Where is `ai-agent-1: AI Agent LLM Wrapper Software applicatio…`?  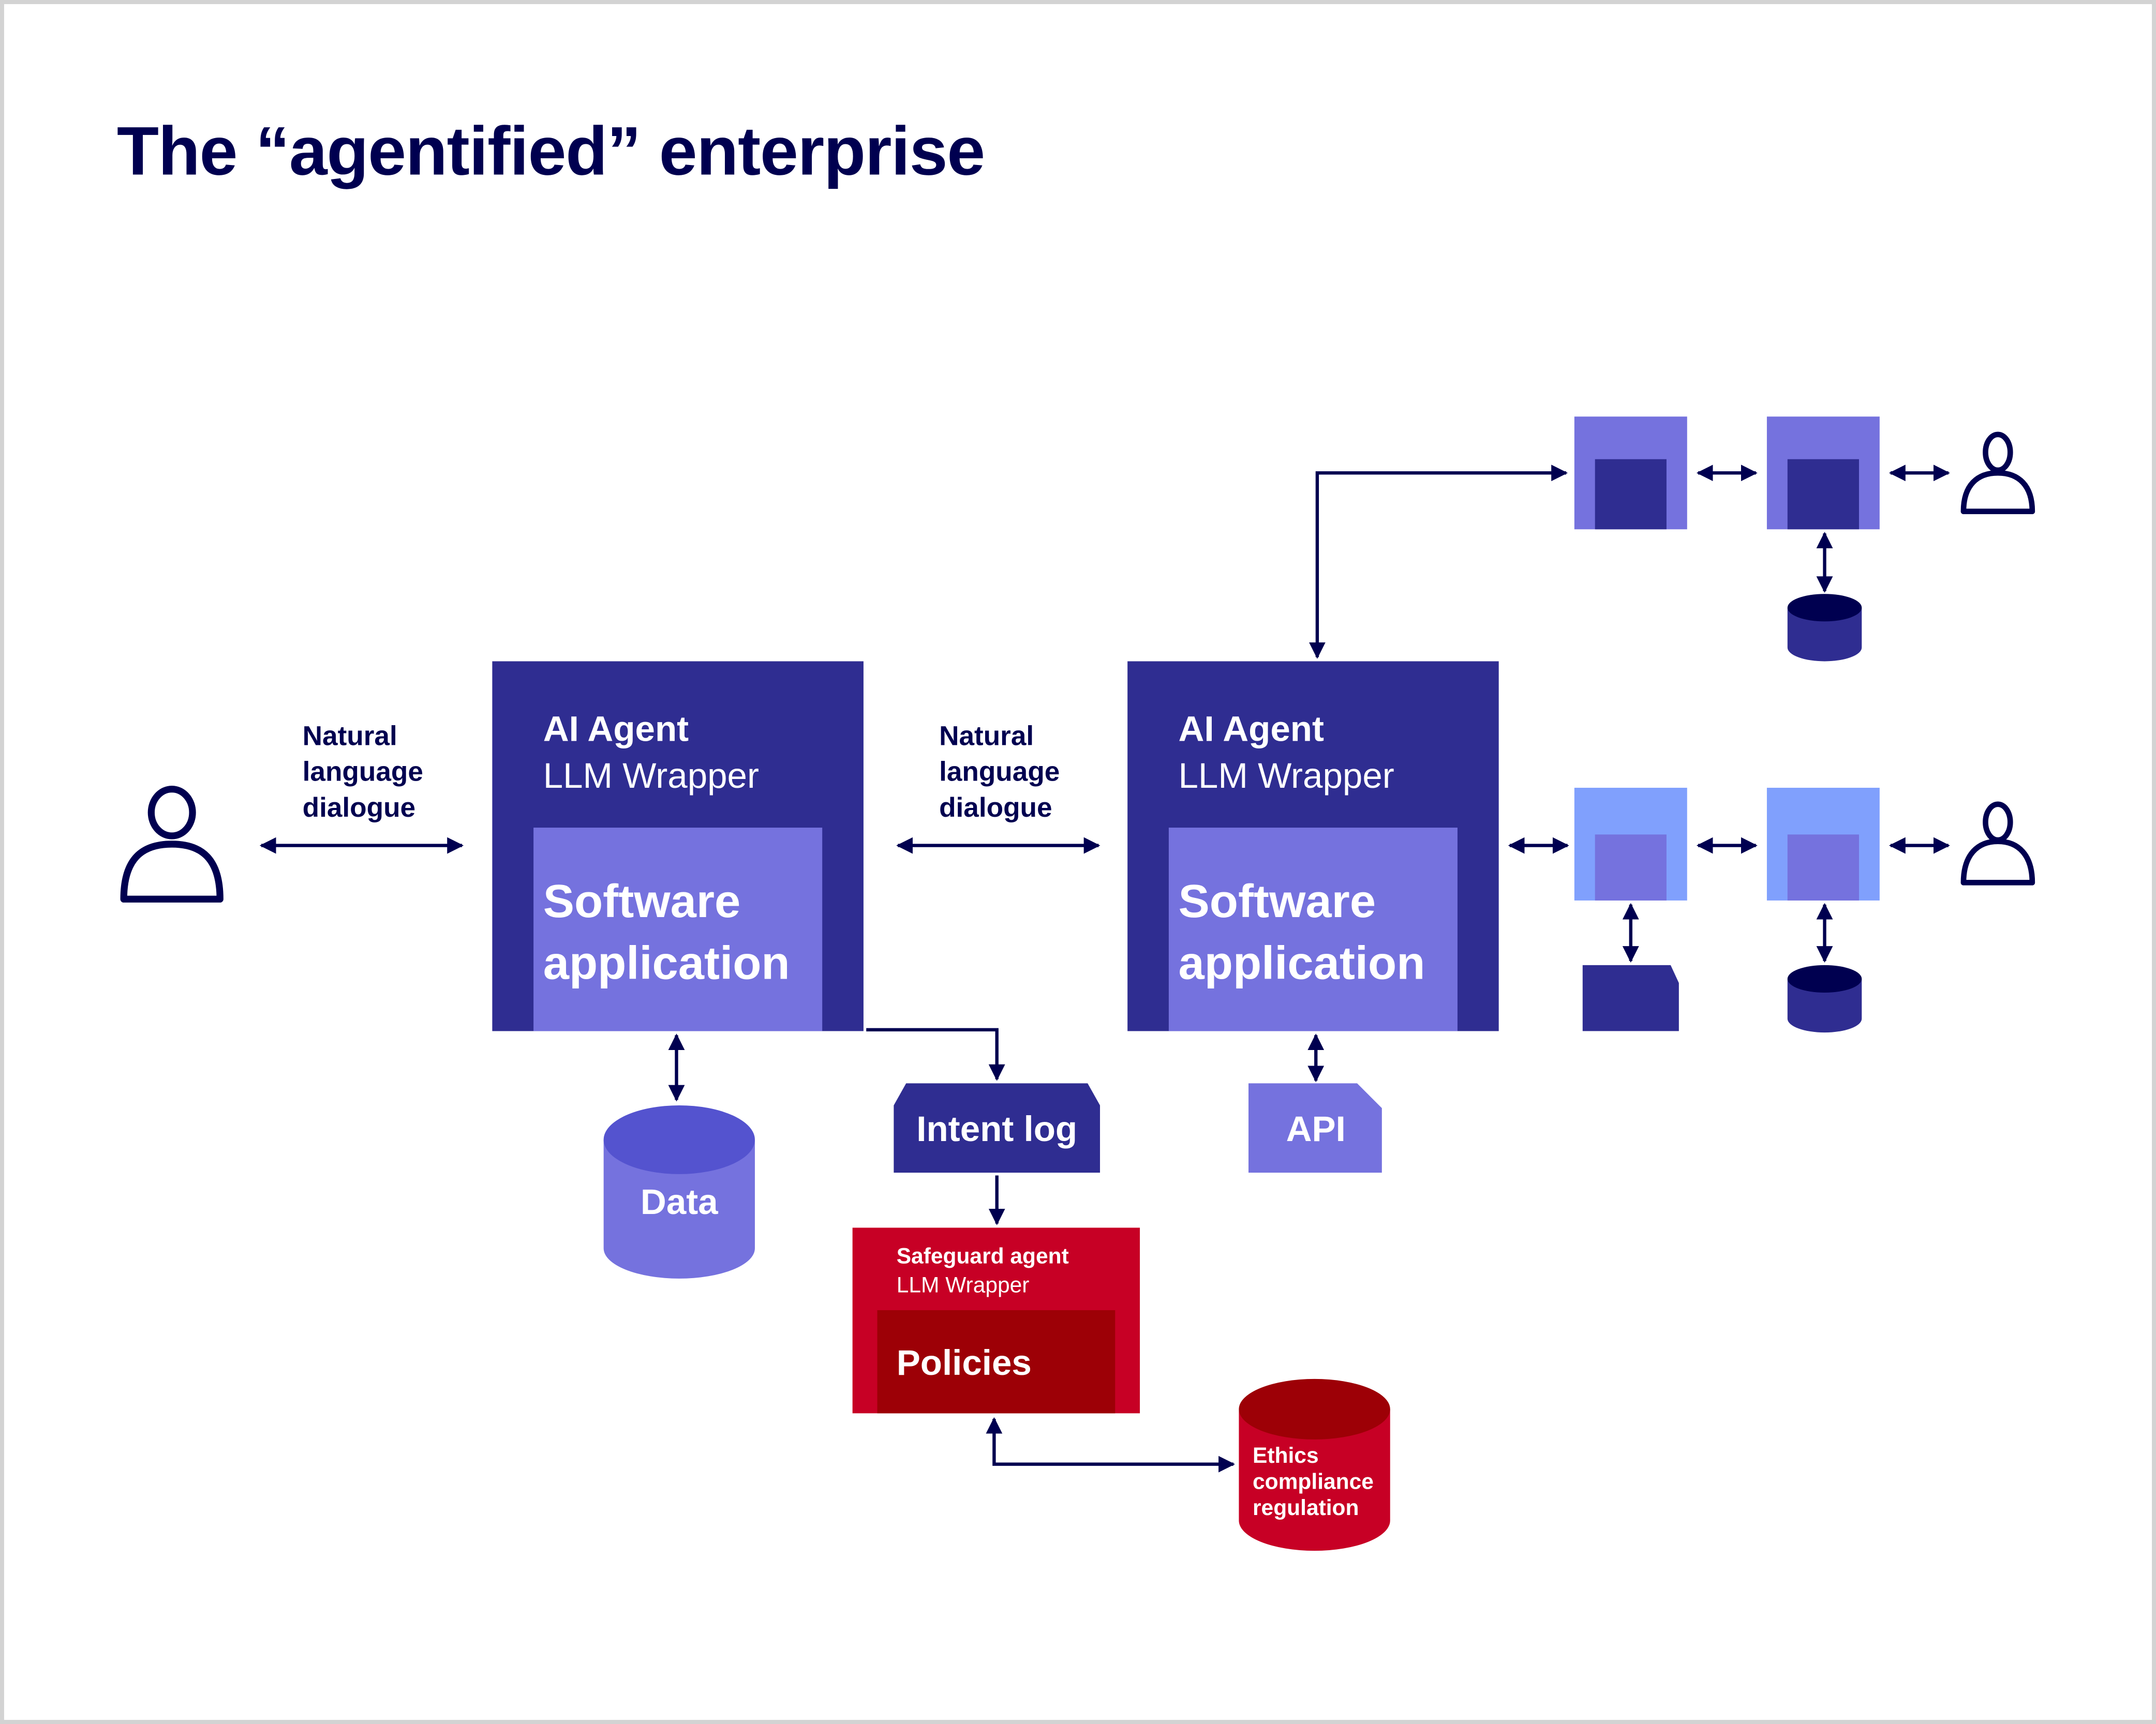
ai-agent-1: AI Agent LLM Wrapper Software applicatio… is located at coordinates (678, 846).